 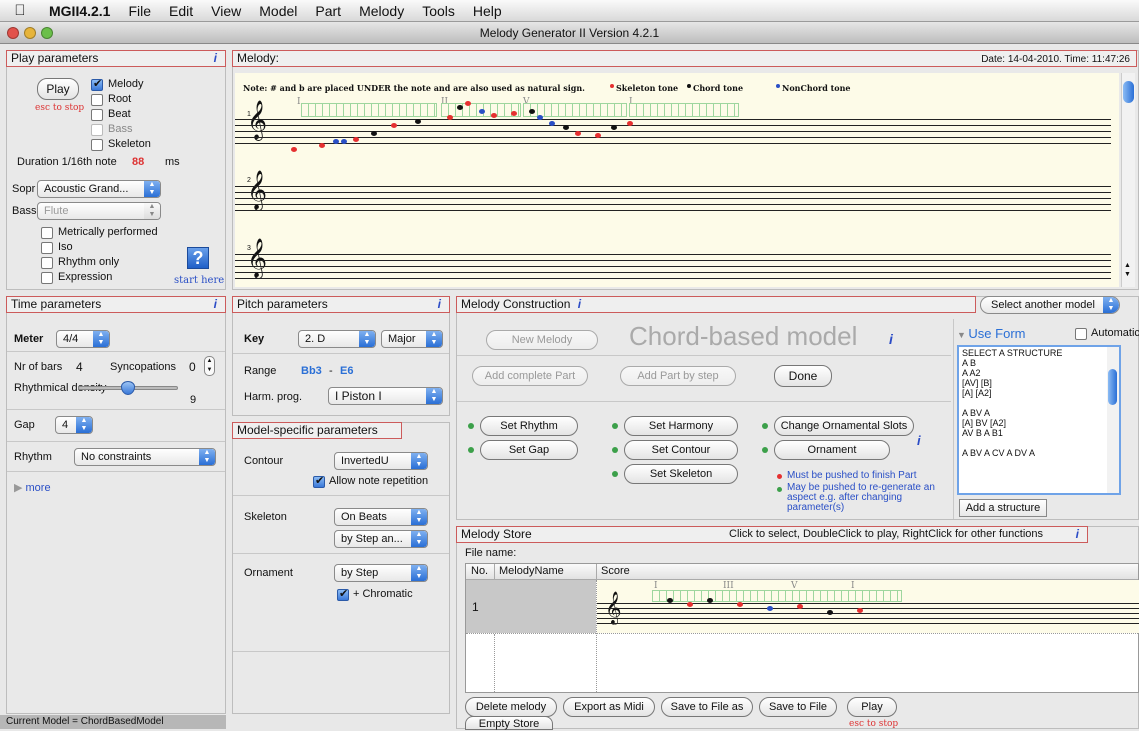 What do you see at coordinates (337, 339) in the screenshot?
I see `key-select: 2. D ▲ ▼` at bounding box center [337, 339].